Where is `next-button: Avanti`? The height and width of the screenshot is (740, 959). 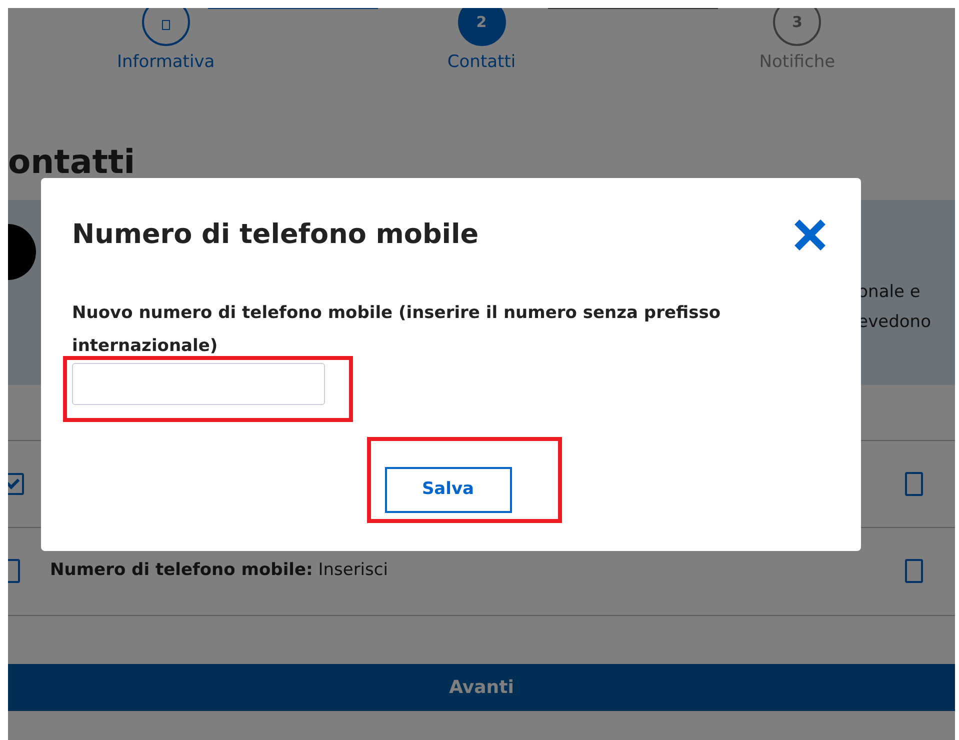
next-button: Avanti is located at coordinates (481, 687).